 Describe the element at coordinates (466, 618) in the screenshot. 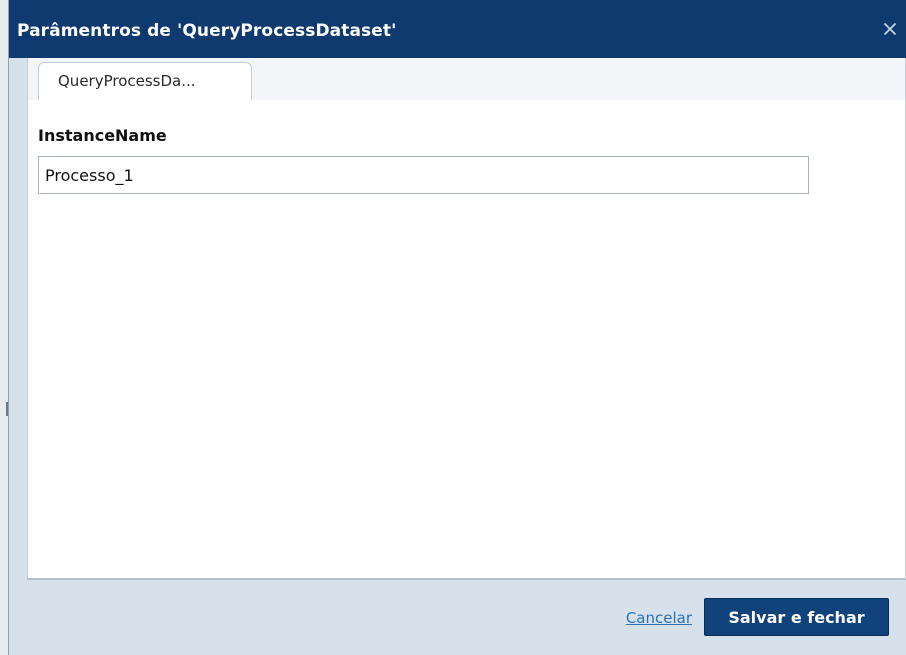

I see `dialog-footer: Cancelar Salvar e fechar` at that location.